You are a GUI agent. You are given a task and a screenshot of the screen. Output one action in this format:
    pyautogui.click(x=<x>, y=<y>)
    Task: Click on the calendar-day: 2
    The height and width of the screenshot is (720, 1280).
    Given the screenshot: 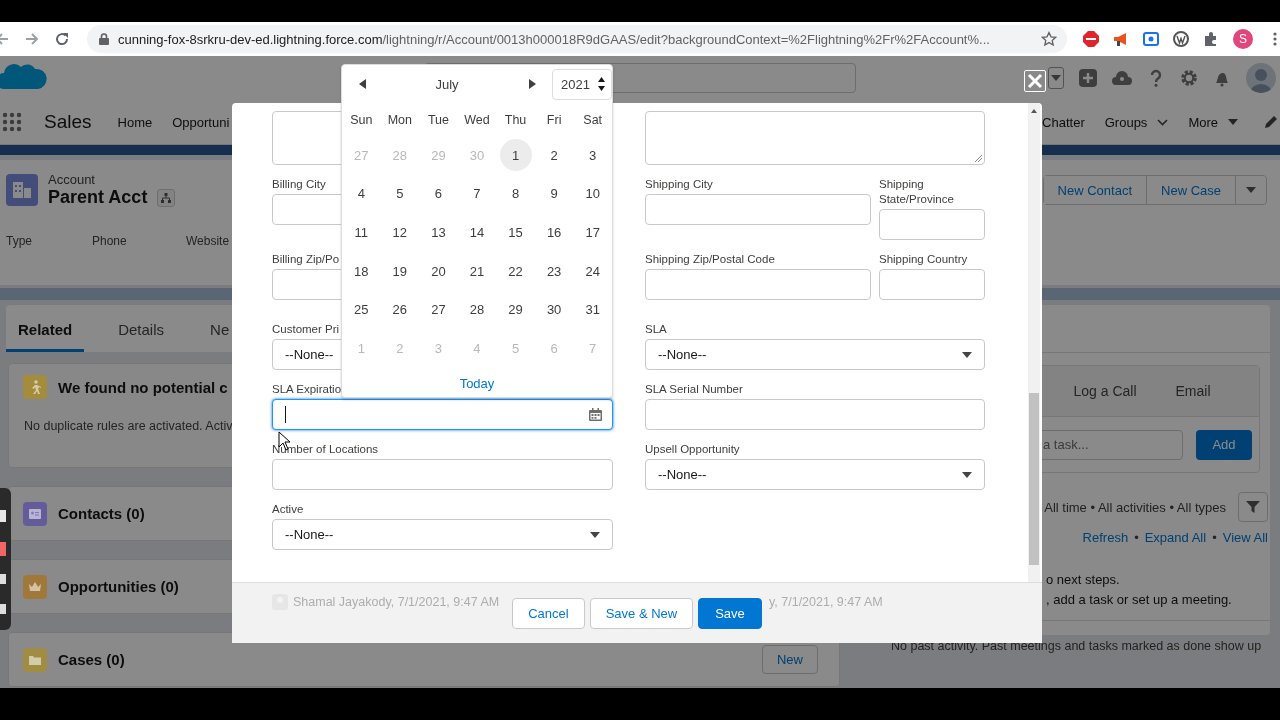 What is the action you would take?
    pyautogui.click(x=554, y=155)
    